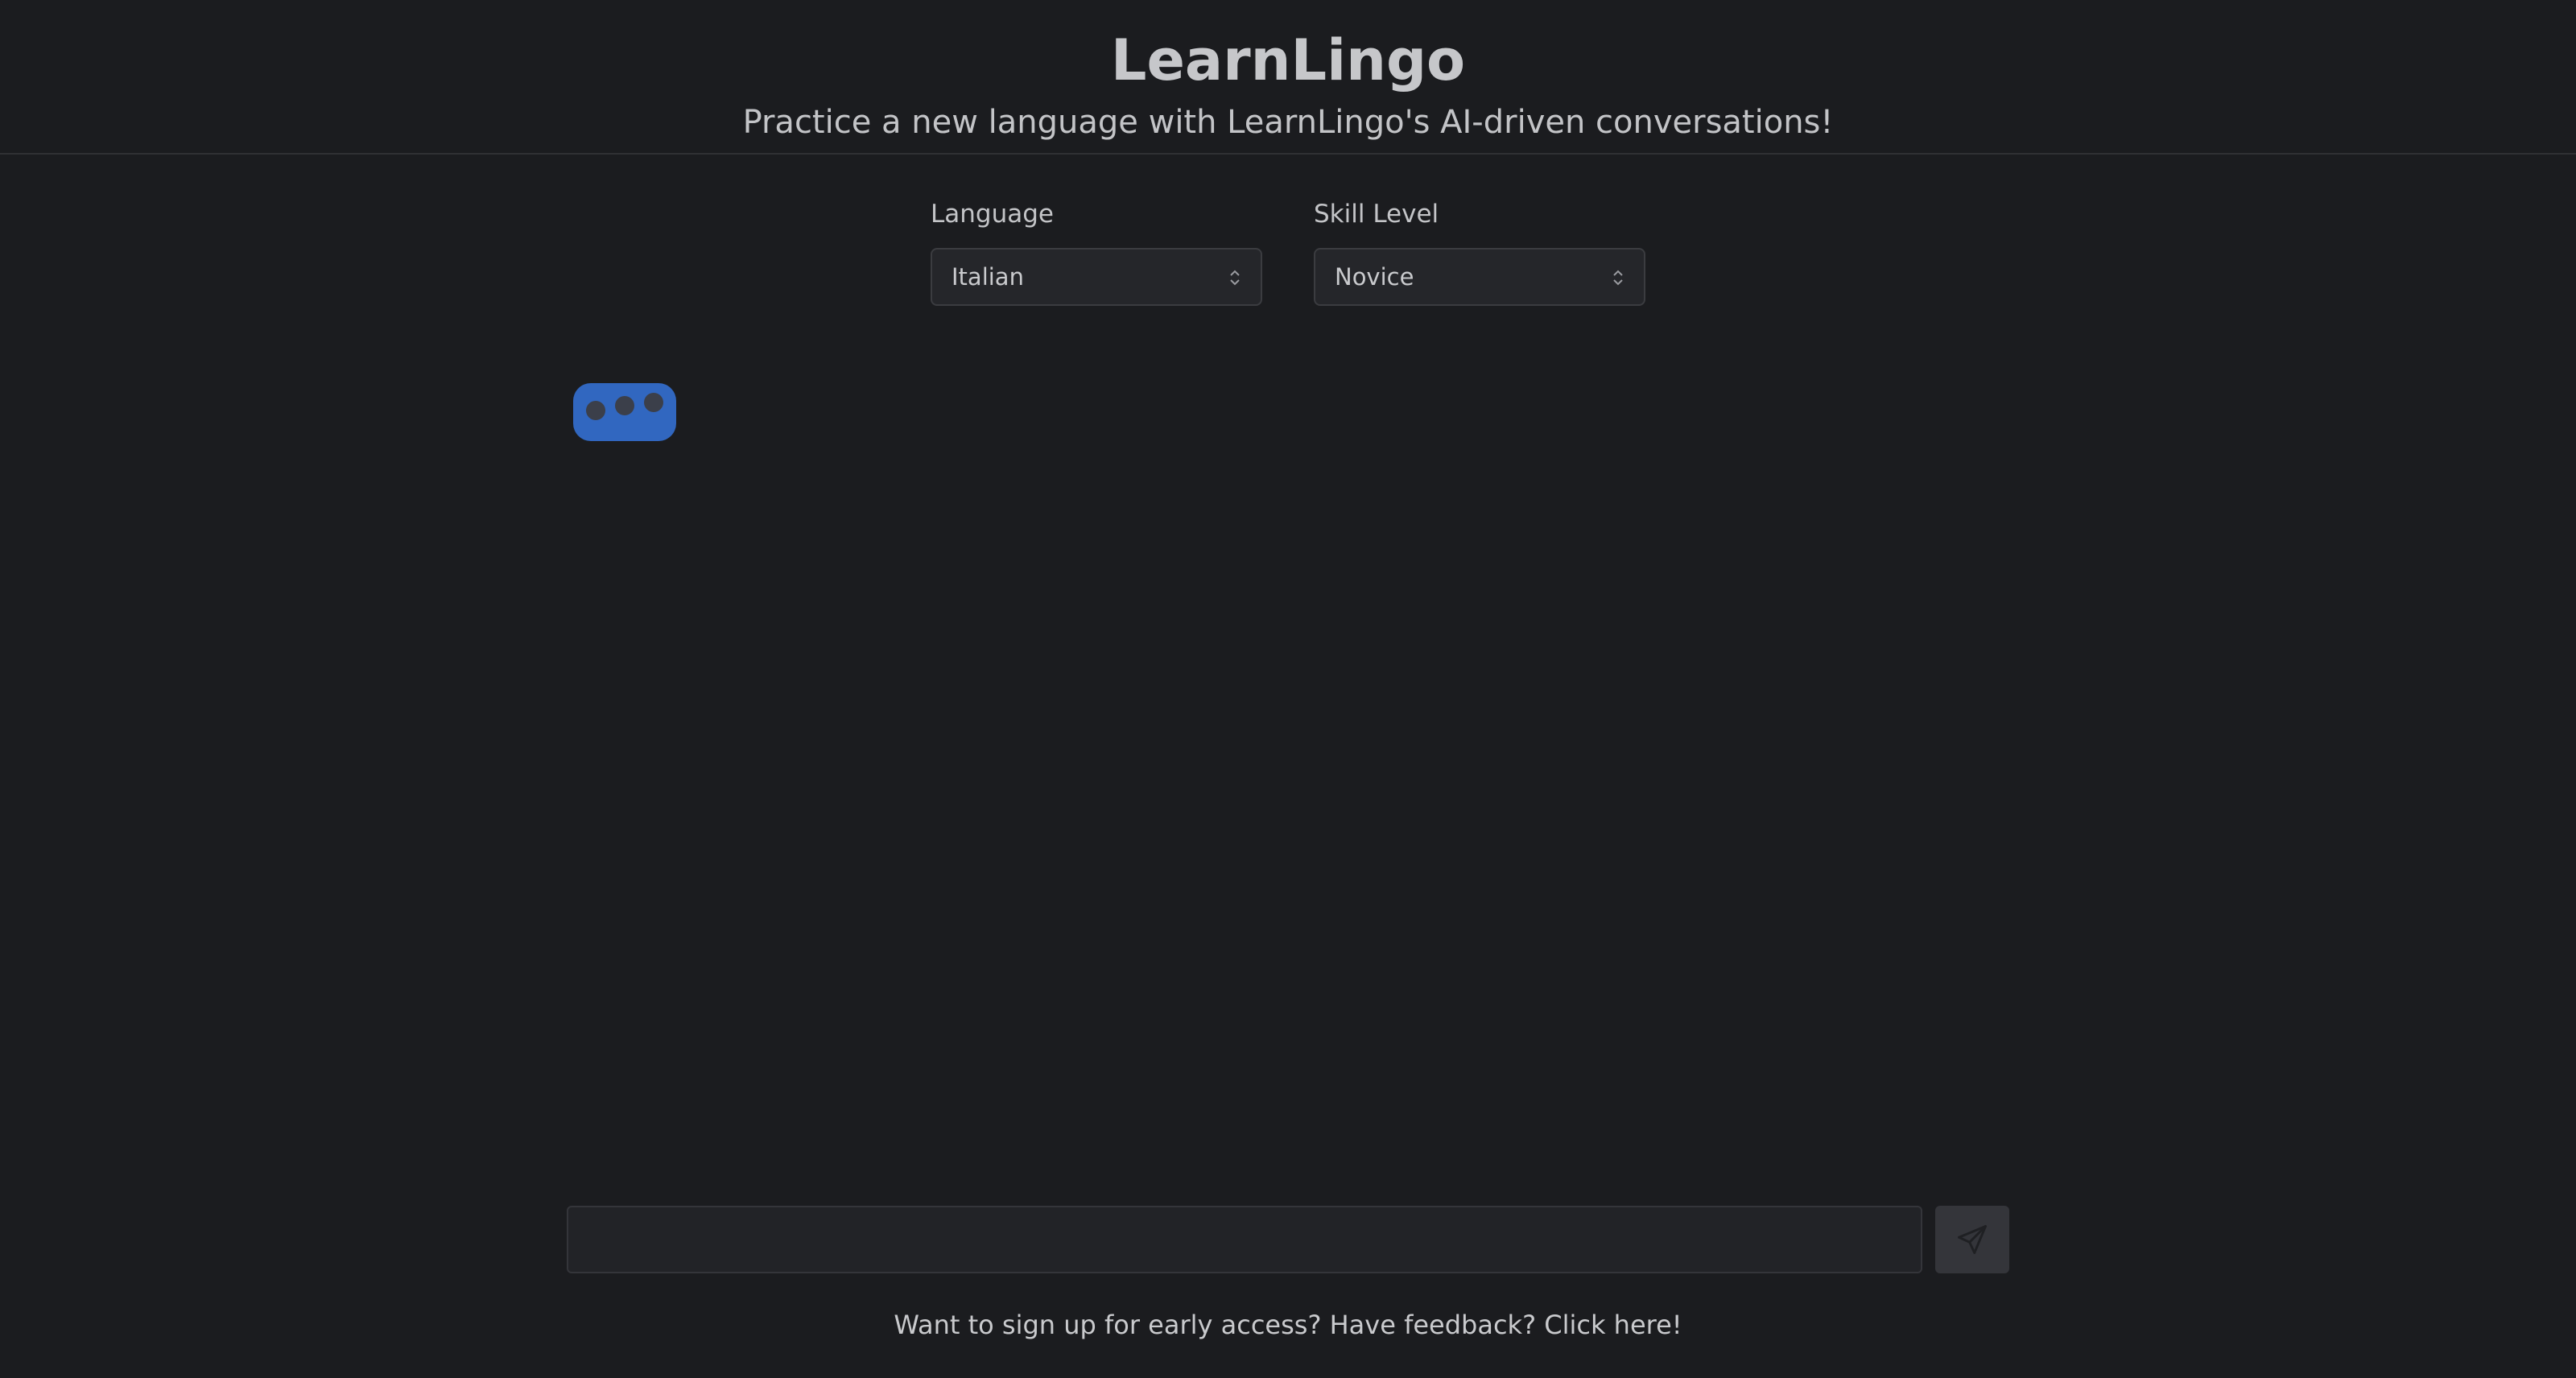 The image size is (2576, 1378). What do you see at coordinates (1096, 277) in the screenshot?
I see `language-select: Italian` at bounding box center [1096, 277].